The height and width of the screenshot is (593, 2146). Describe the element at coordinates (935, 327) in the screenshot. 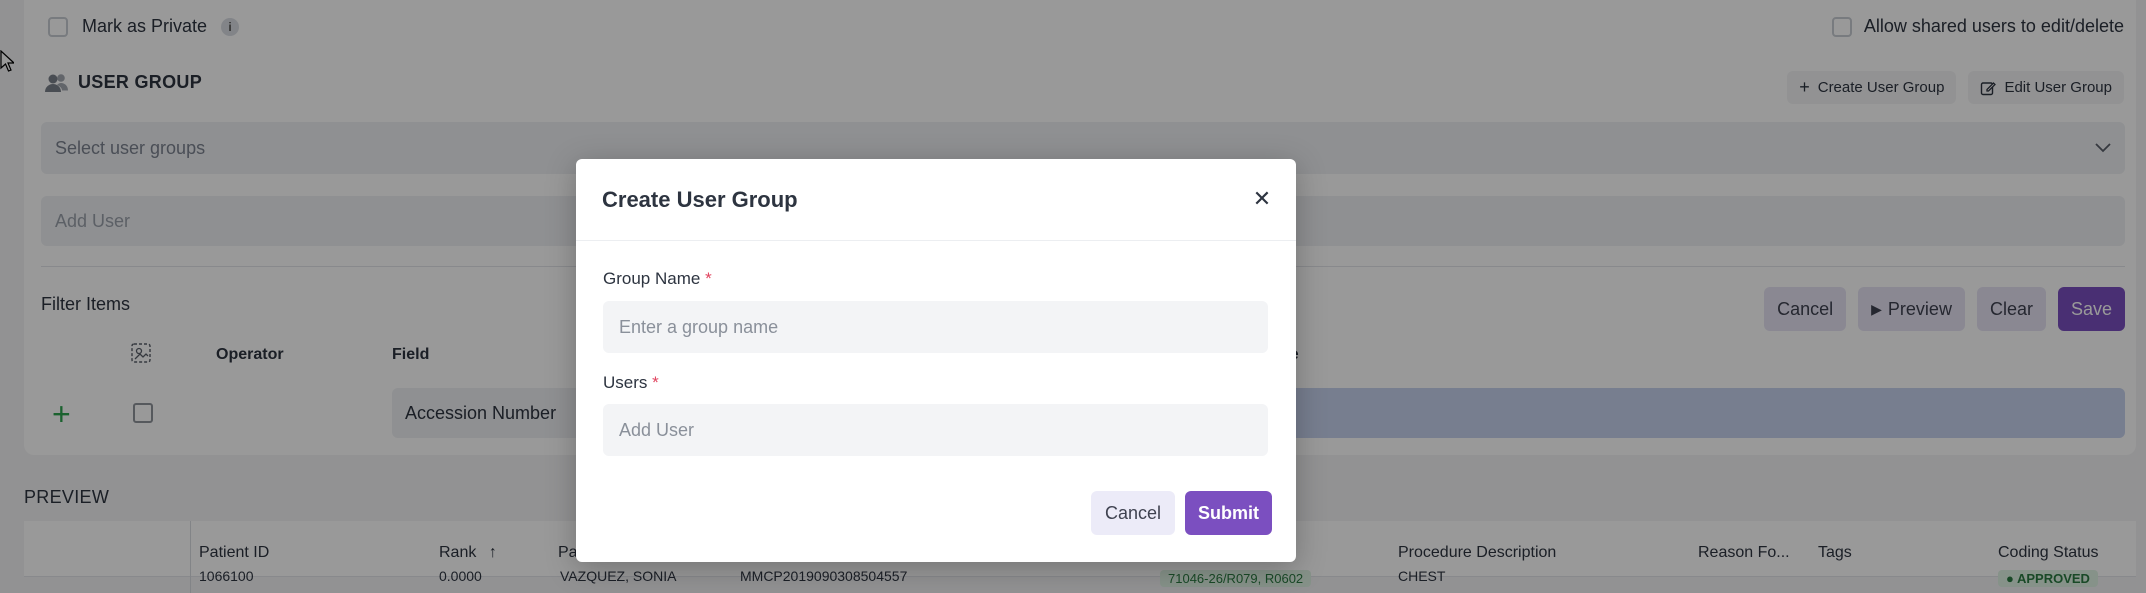

I see `group-name-input` at that location.